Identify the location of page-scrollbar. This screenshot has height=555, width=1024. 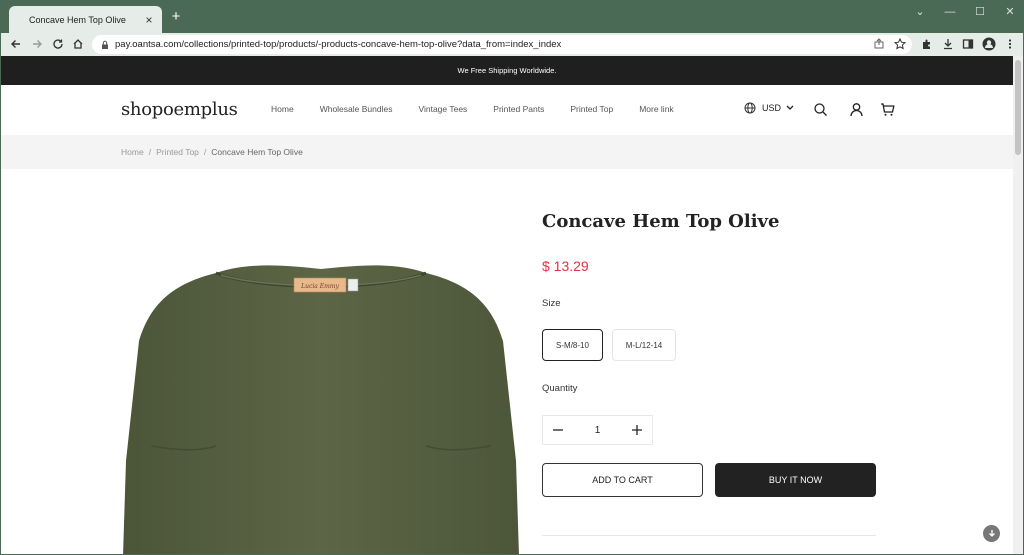
(1018, 305).